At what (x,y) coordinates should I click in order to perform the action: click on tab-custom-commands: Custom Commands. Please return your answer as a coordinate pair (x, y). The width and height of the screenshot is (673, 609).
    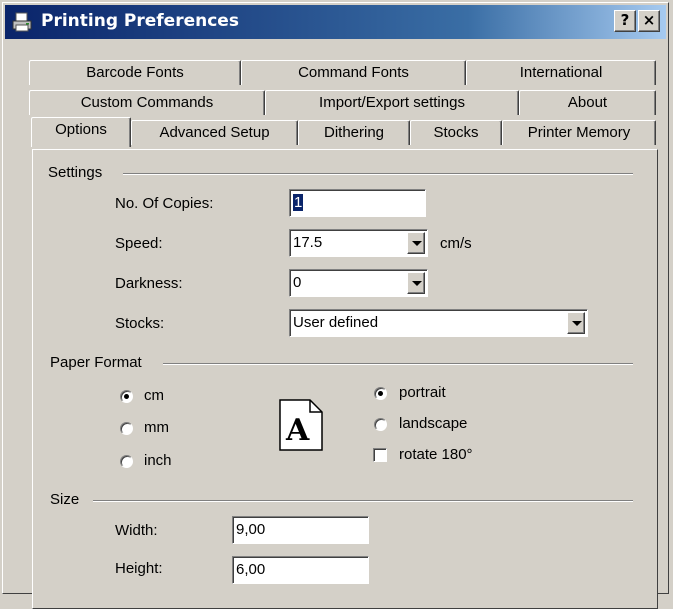
    Looking at the image, I should click on (147, 102).